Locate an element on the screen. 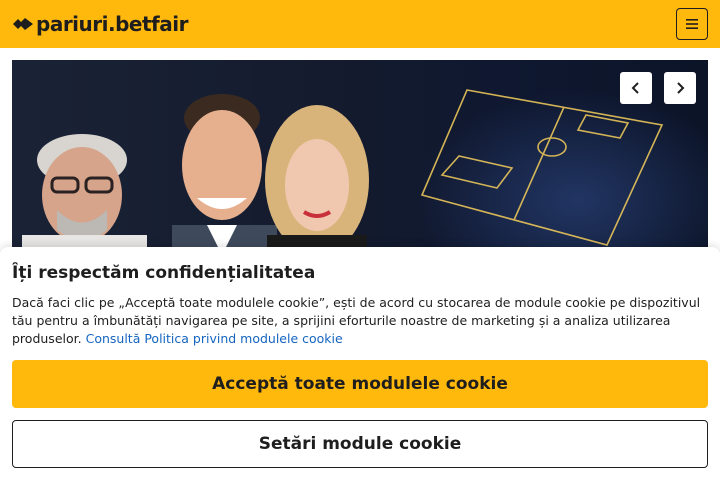 This screenshot has width=720, height=480. betfair-logo: pariuri.betfair is located at coordinates (100, 24).